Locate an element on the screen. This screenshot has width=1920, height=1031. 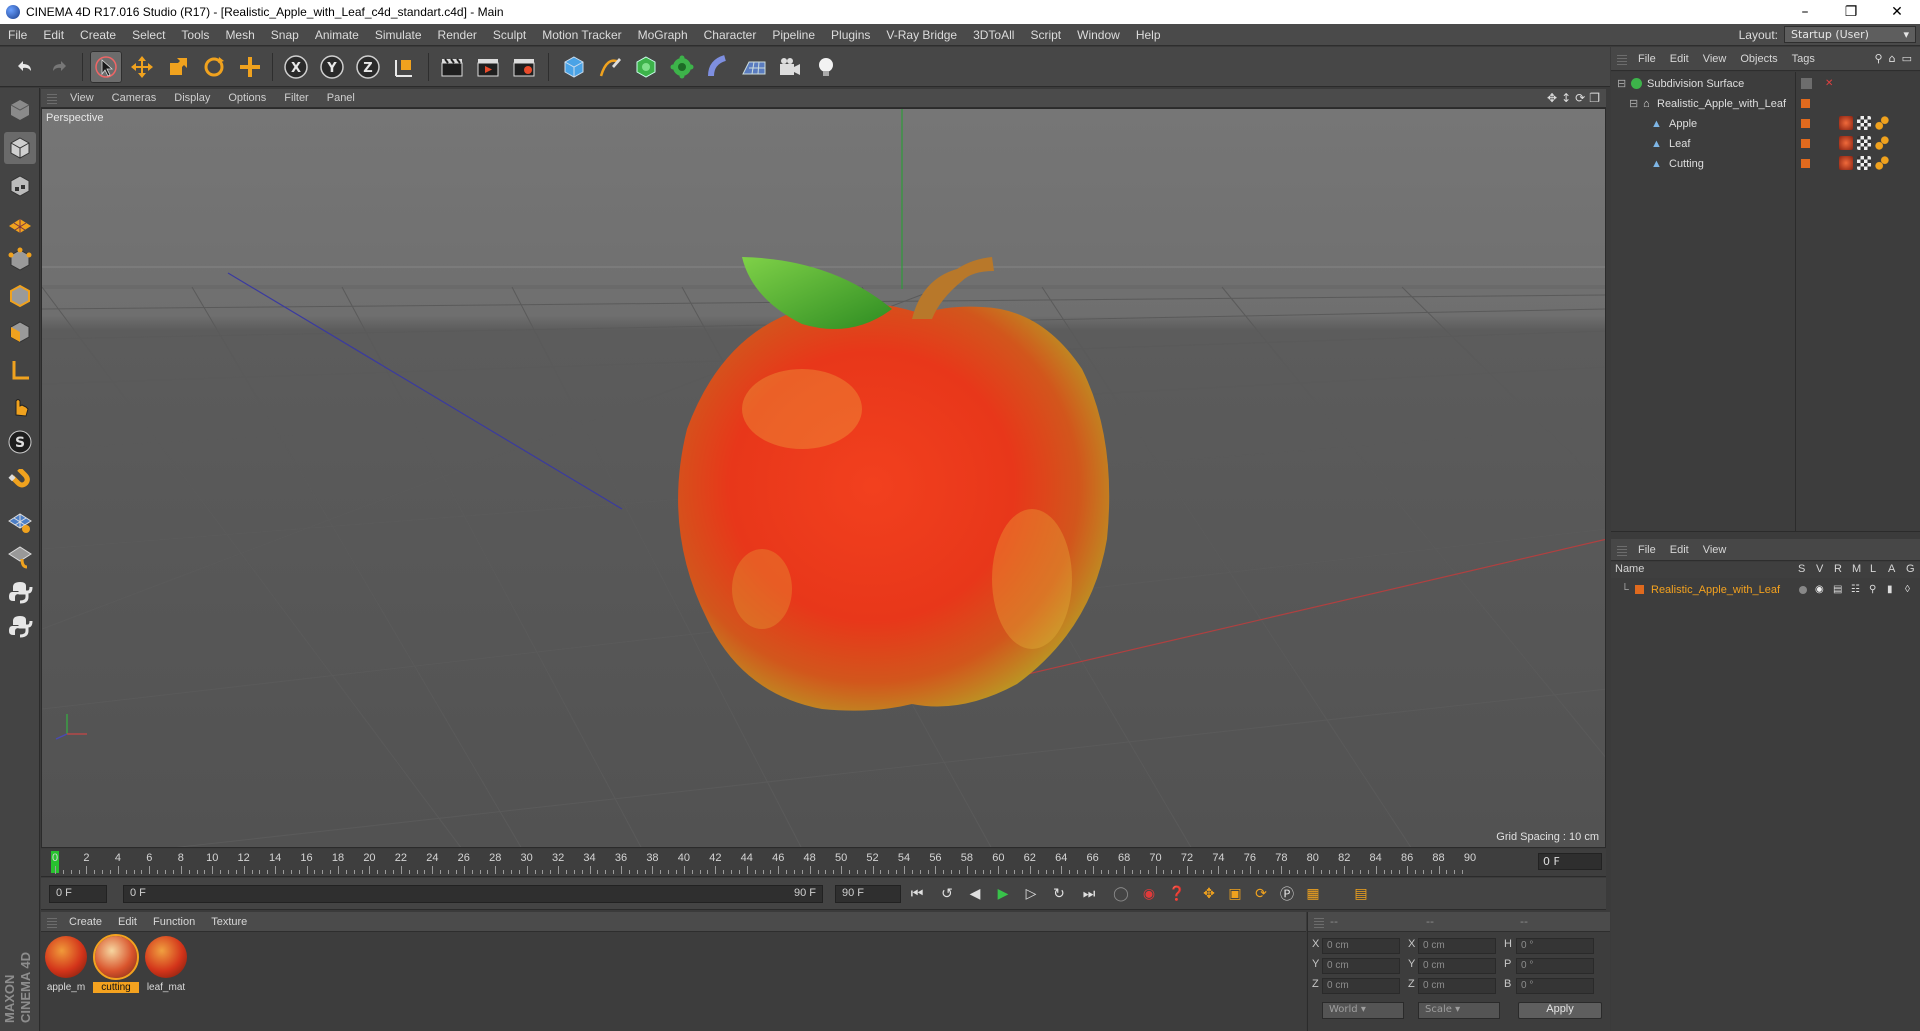
new-view-icon: ▭ is located at coordinates (1907, 58).